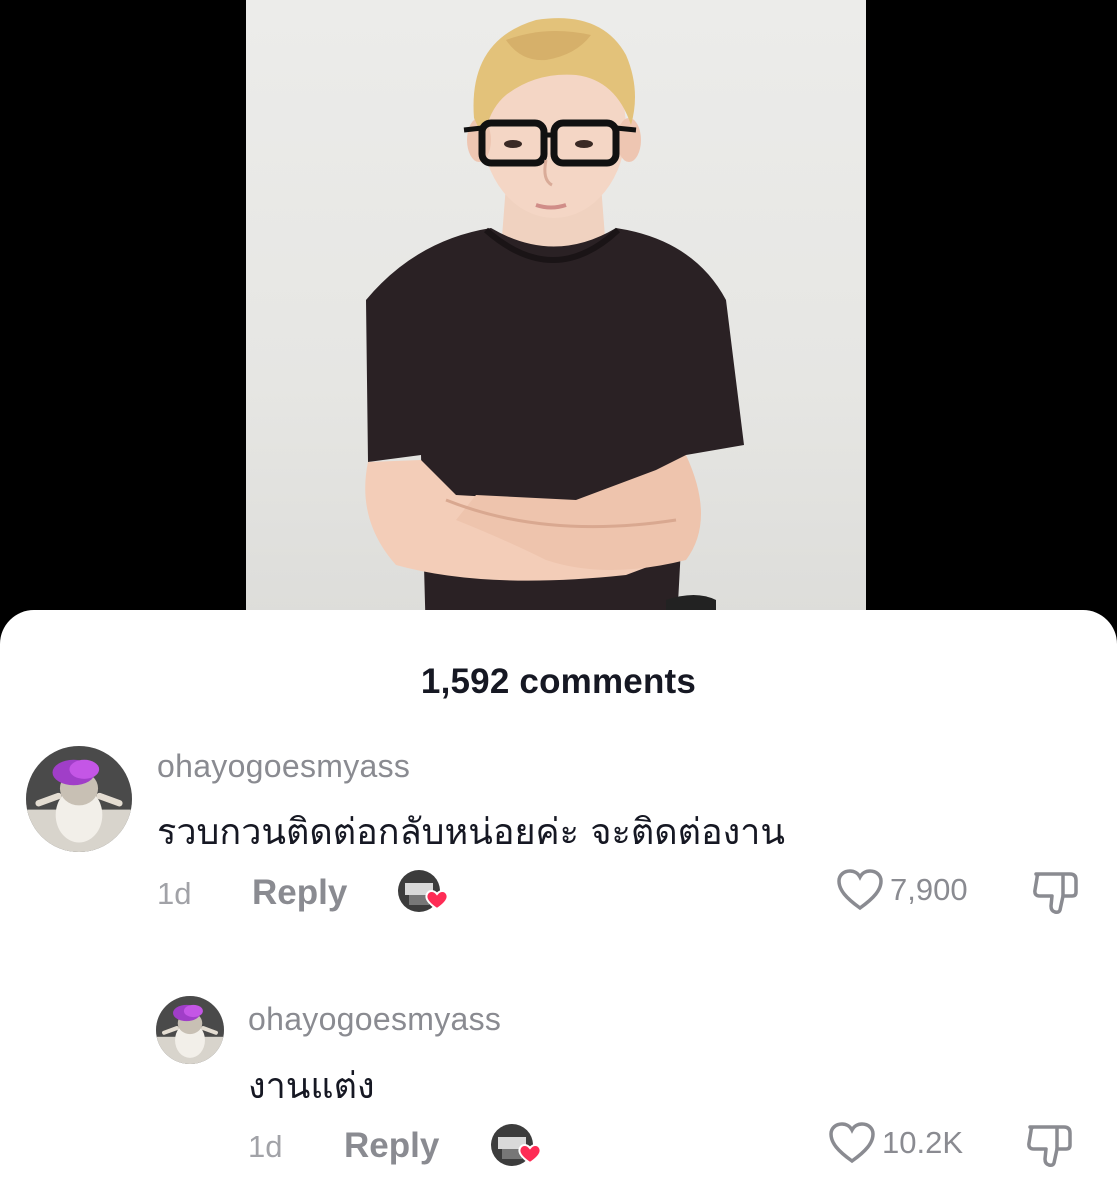  I want to click on comment-text: รวบกวนติดต่อกลับหน่อยค่ะ จะติดต่องาน, so click(471, 832).